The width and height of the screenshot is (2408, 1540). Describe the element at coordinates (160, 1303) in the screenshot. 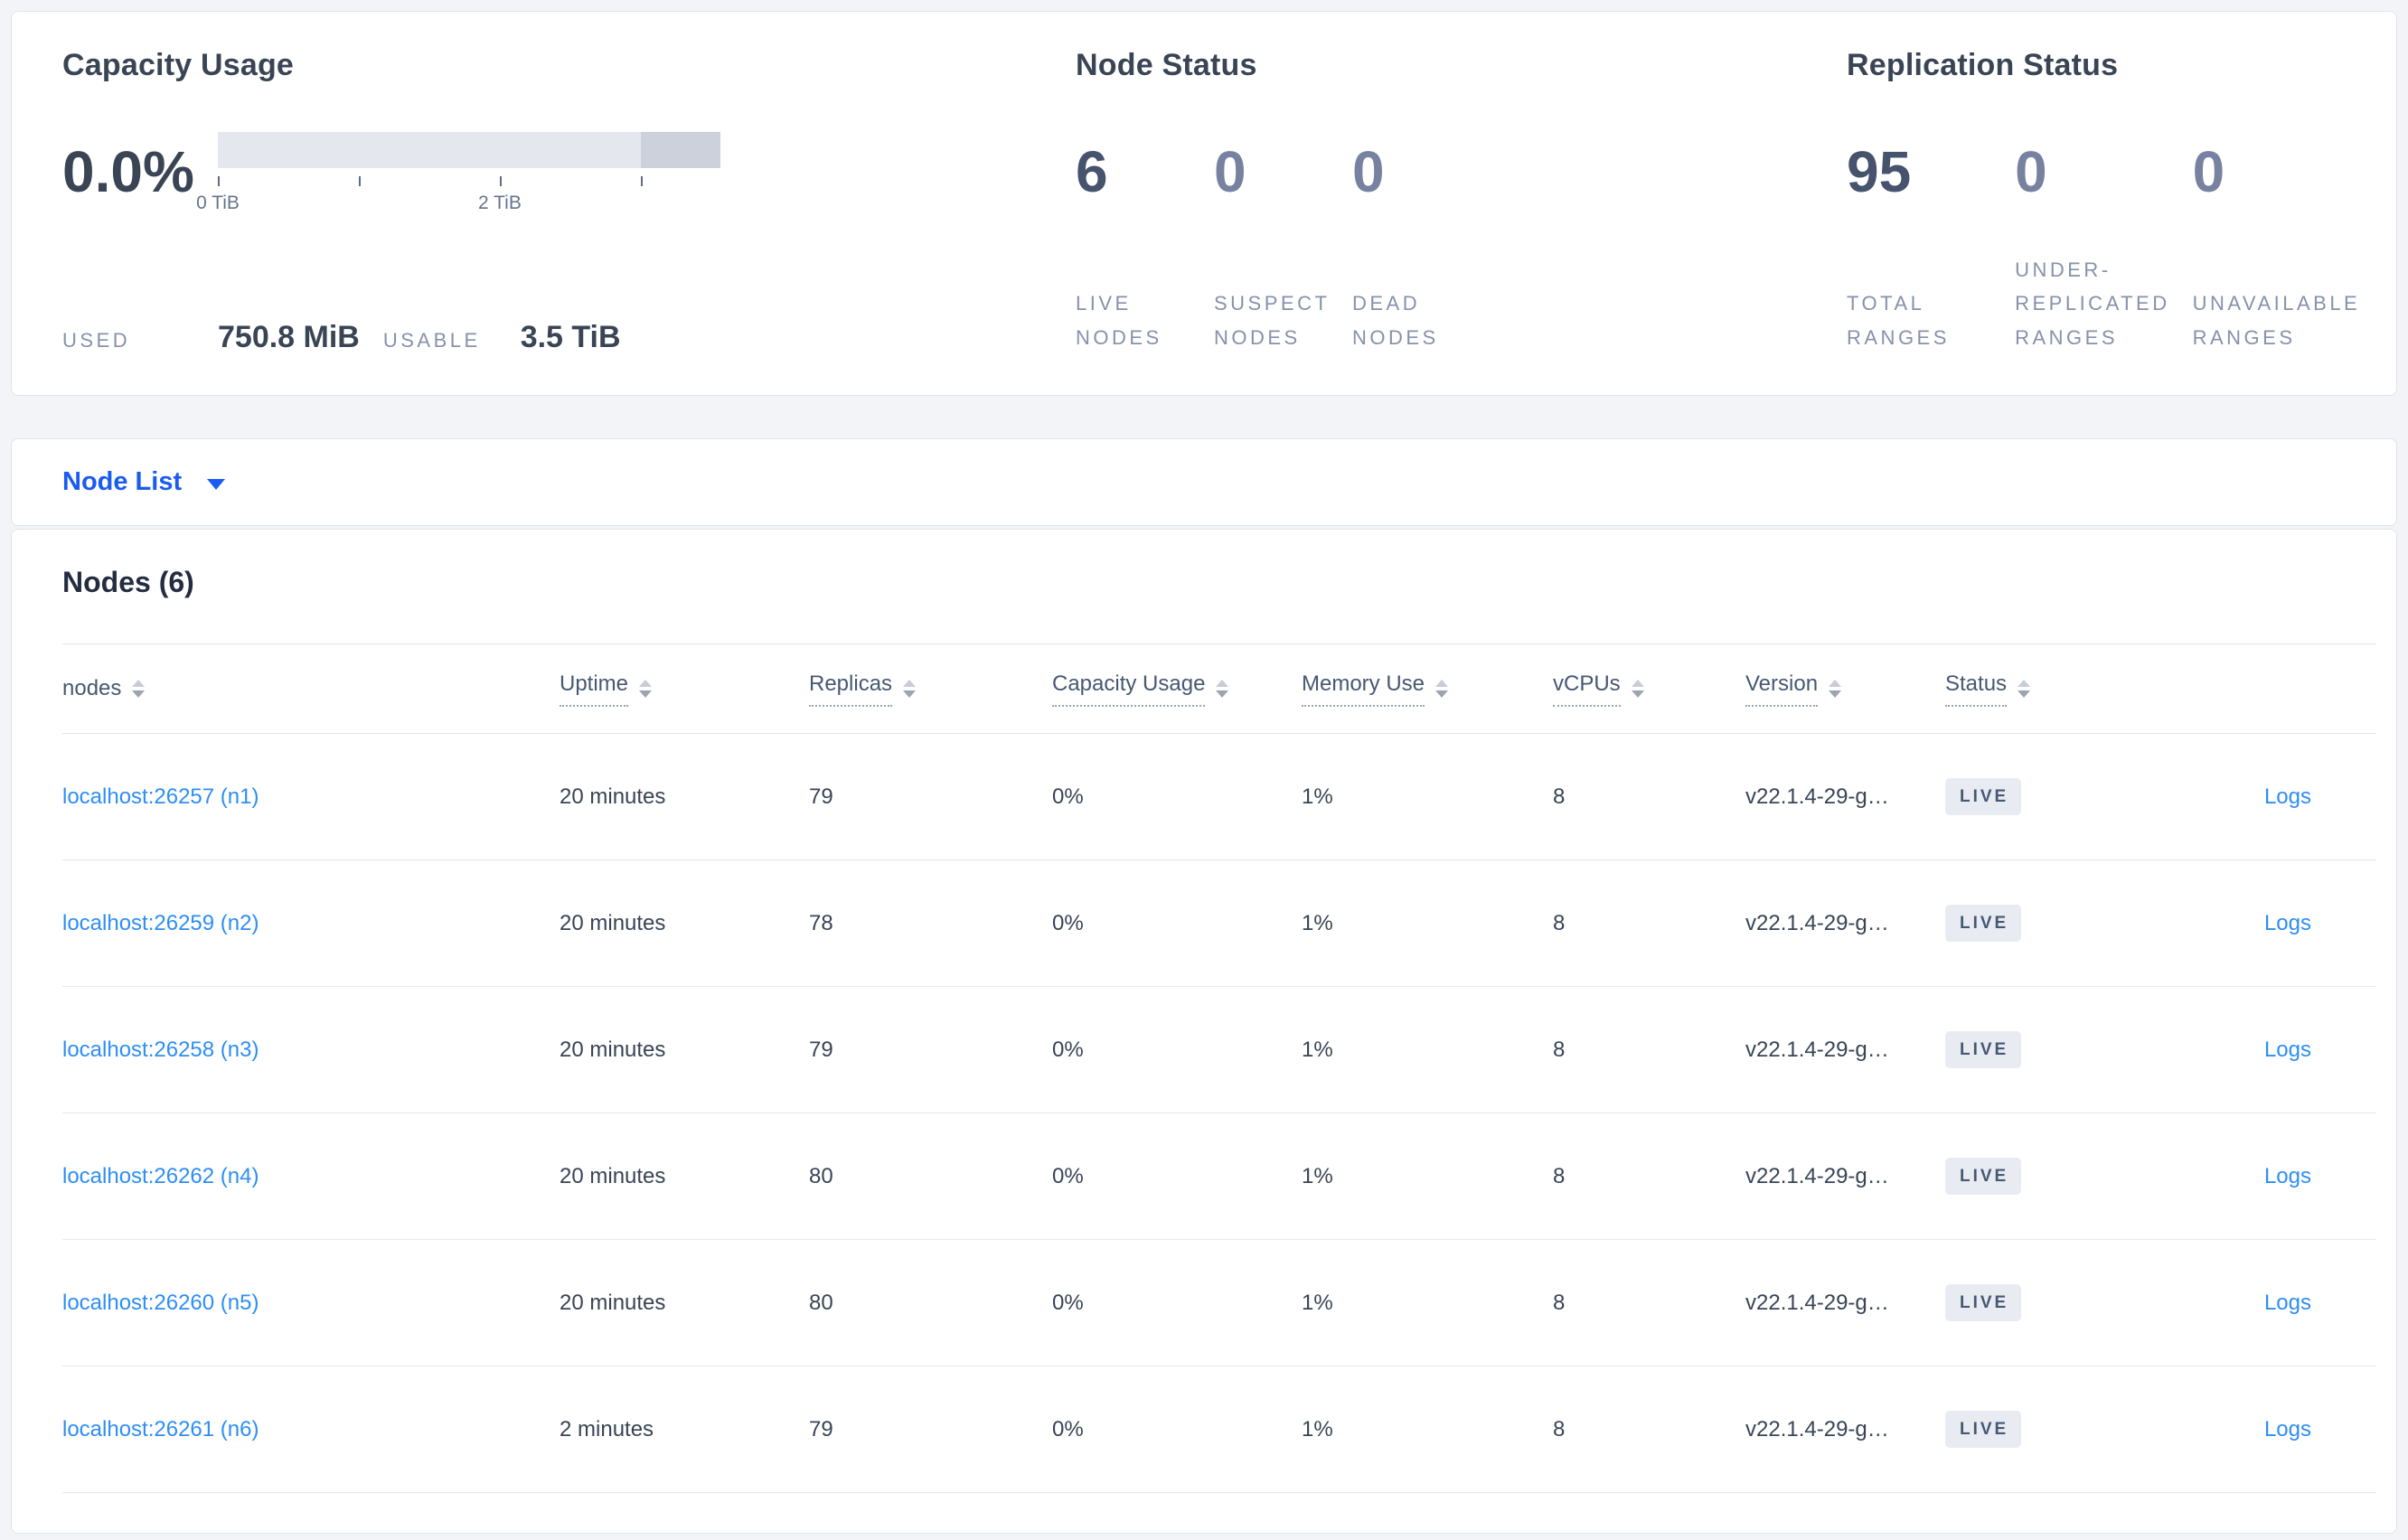

I see `node-link: localhost:26260 (n5)` at that location.